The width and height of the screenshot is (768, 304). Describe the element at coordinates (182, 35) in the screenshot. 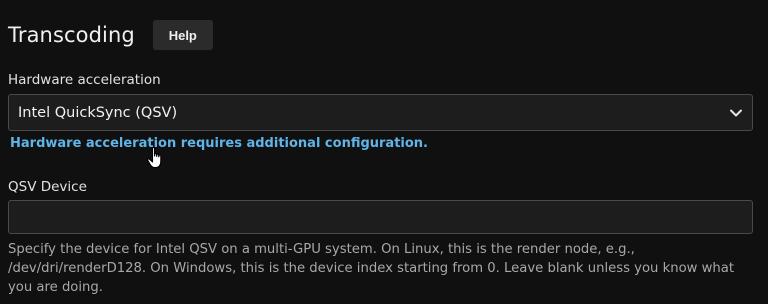

I see `help-button: Help` at that location.